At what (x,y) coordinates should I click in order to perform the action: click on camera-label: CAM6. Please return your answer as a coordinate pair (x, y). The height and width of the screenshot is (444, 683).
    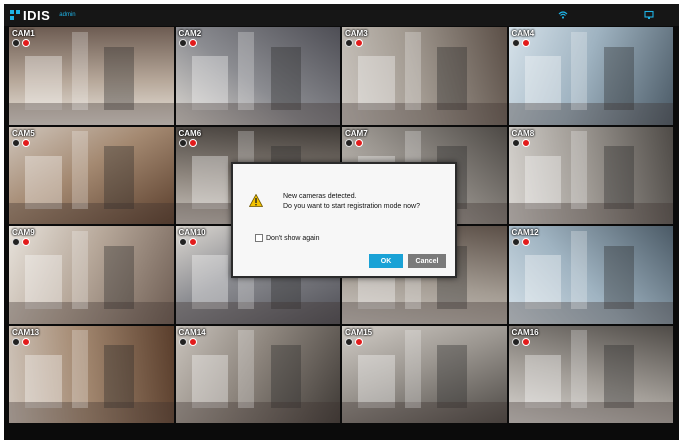
    Looking at the image, I should click on (190, 133).